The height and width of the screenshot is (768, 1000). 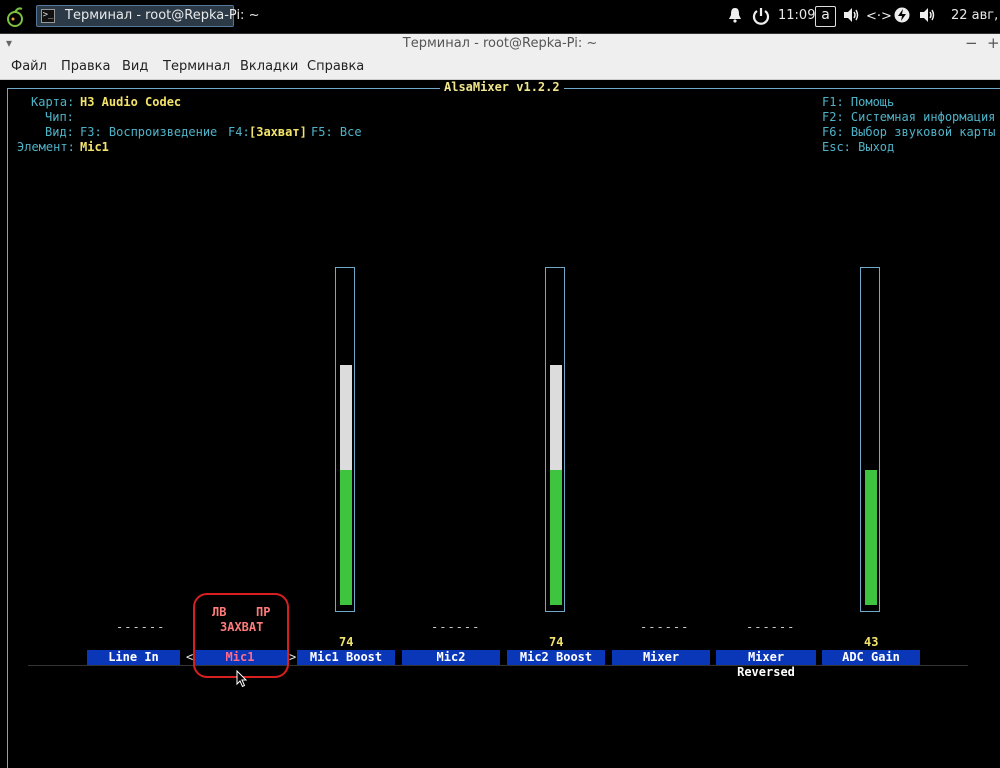 What do you see at coordinates (771, 627) in the screenshot?
I see `mixer-reversed-dashes: ------` at bounding box center [771, 627].